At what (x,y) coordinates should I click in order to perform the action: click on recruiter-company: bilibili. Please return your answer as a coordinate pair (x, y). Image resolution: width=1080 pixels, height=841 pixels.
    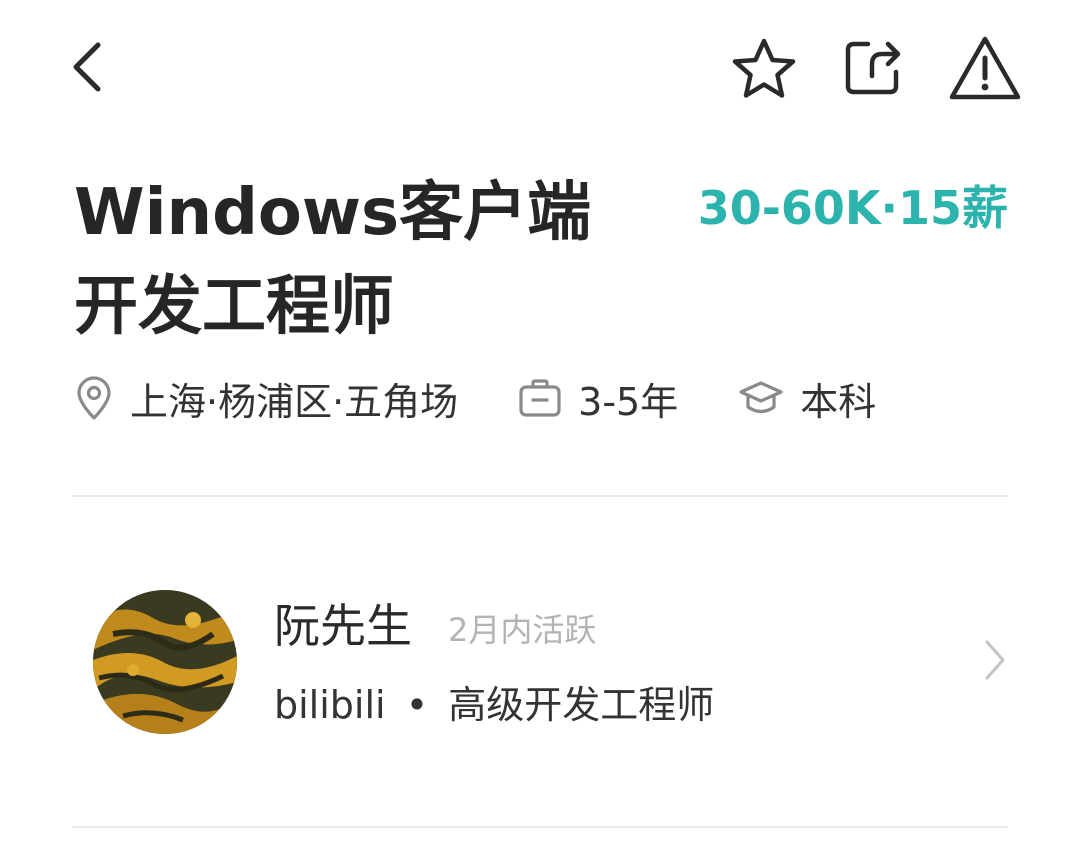
    Looking at the image, I should click on (330, 705).